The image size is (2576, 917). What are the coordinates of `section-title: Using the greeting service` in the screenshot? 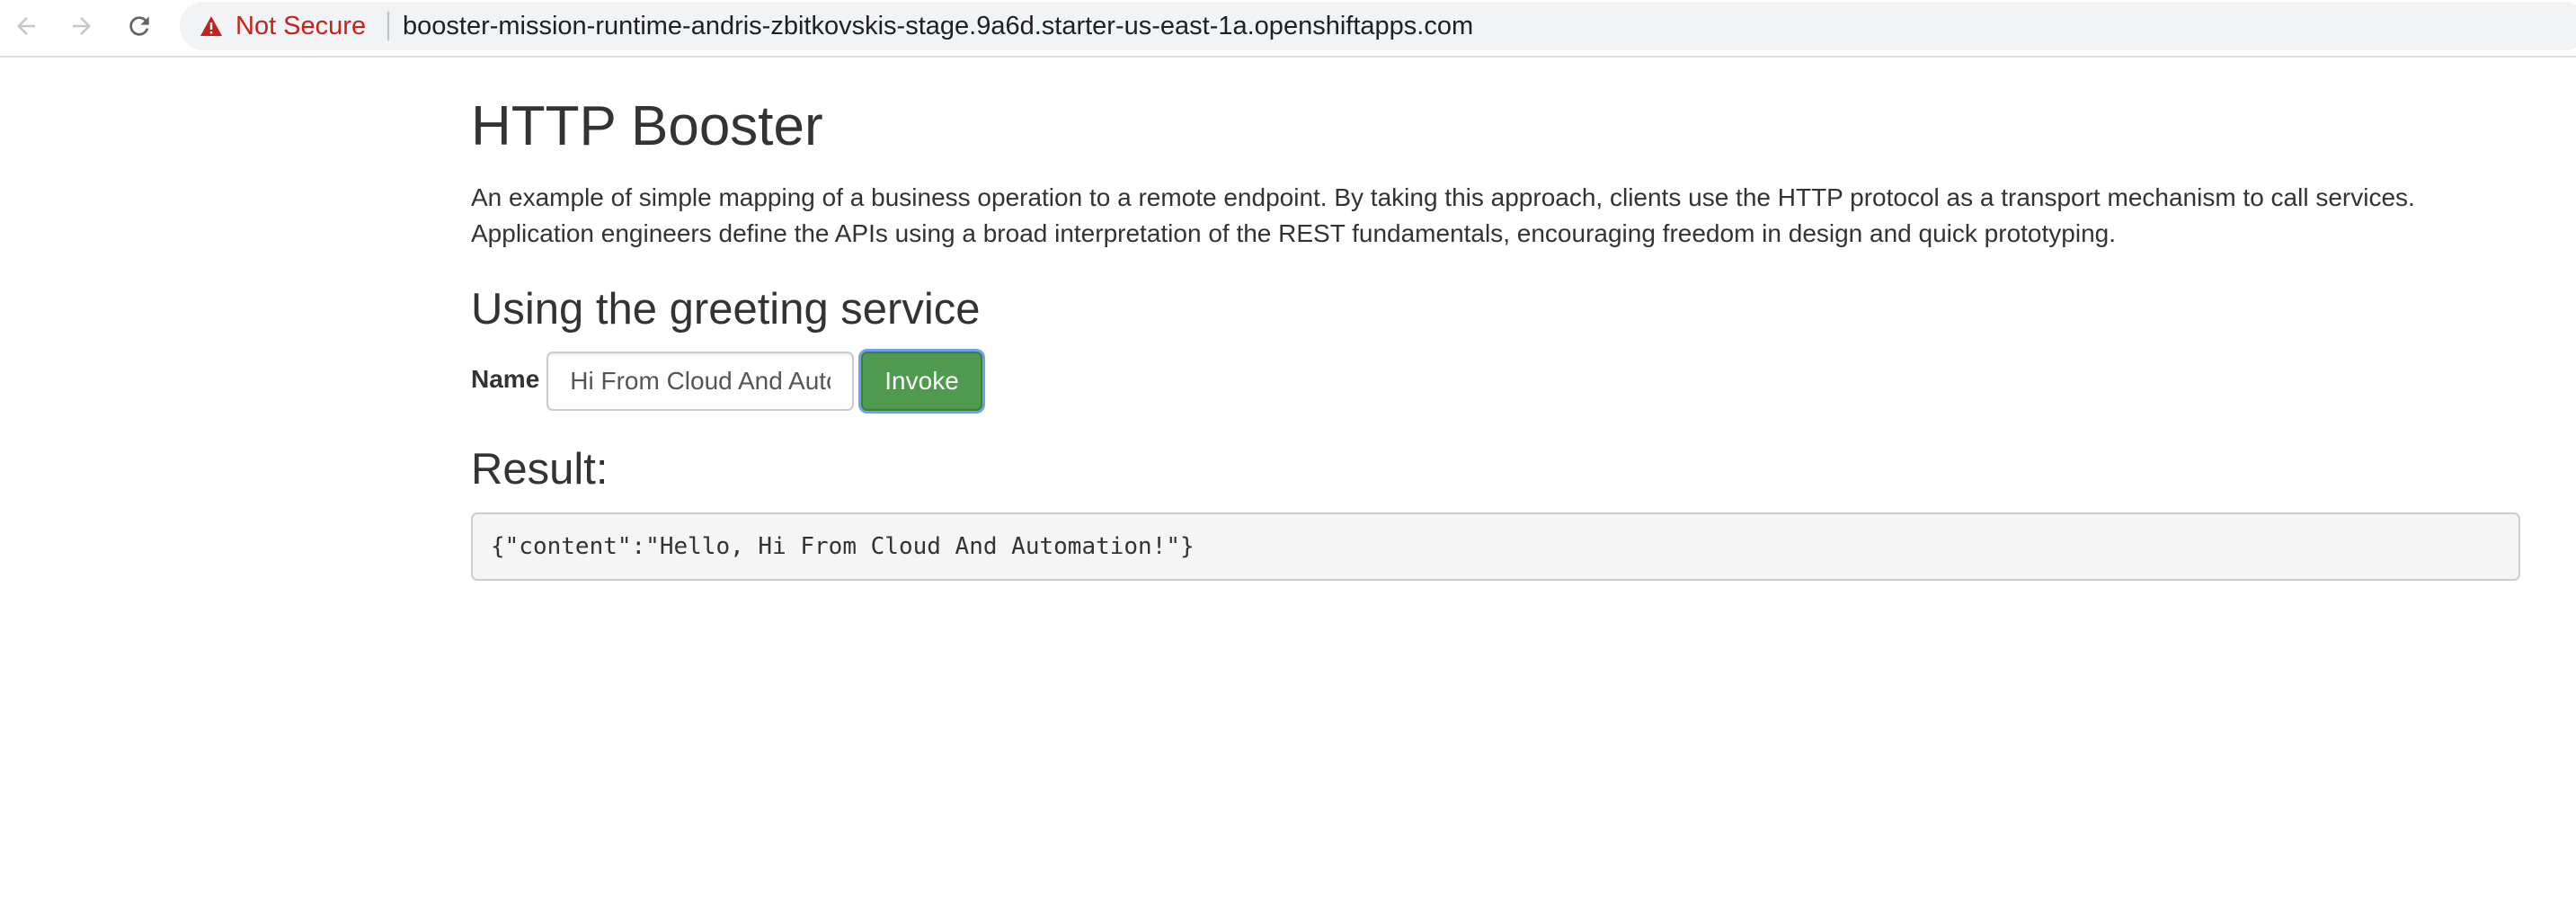 It's located at (726, 310).